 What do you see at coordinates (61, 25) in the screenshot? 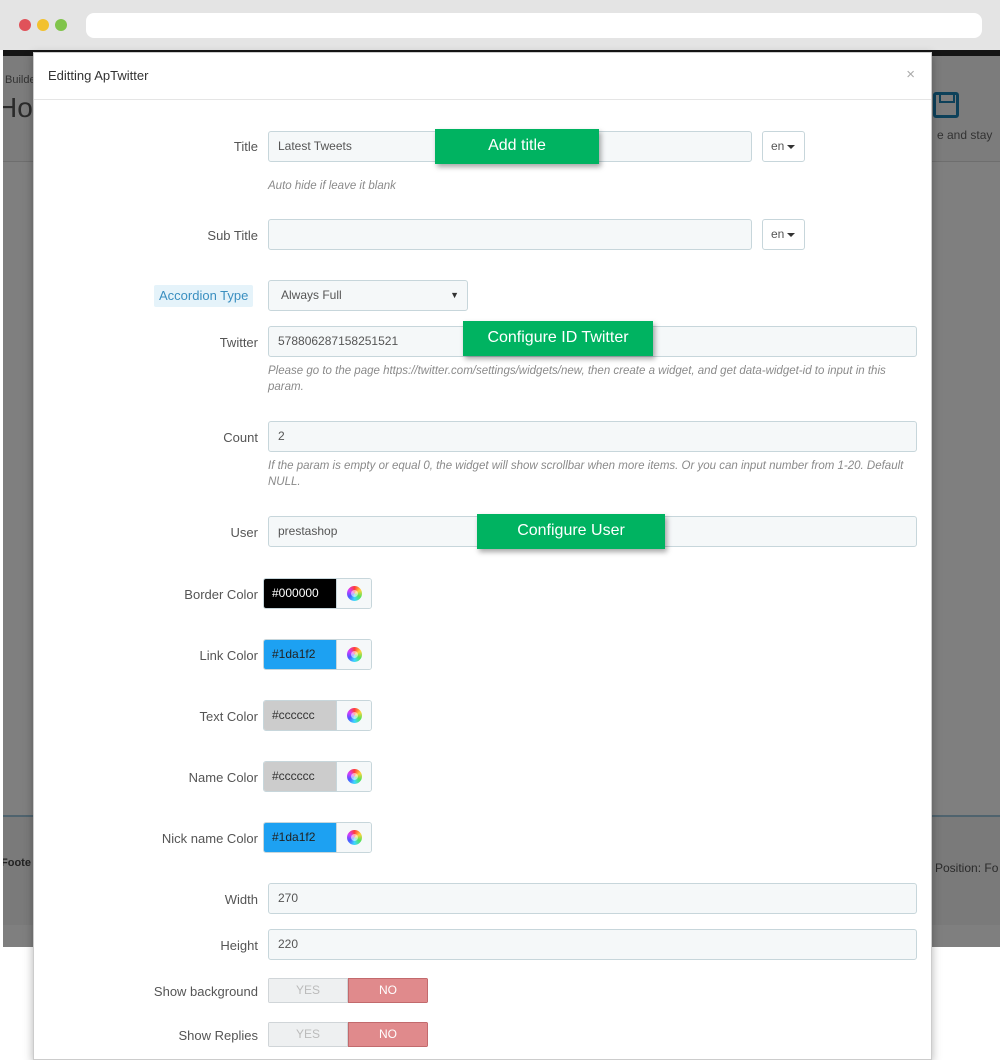
I see `maximize-window-dot` at bounding box center [61, 25].